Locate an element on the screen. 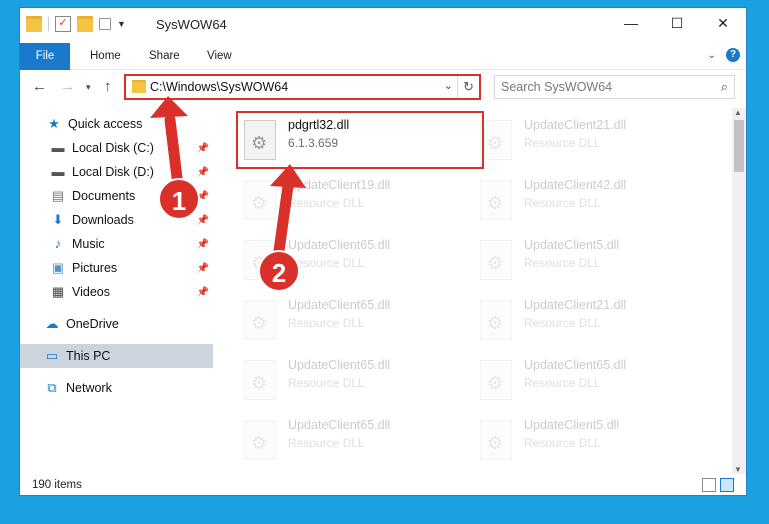  arrow-2-shaft is located at coordinates (283, 222).